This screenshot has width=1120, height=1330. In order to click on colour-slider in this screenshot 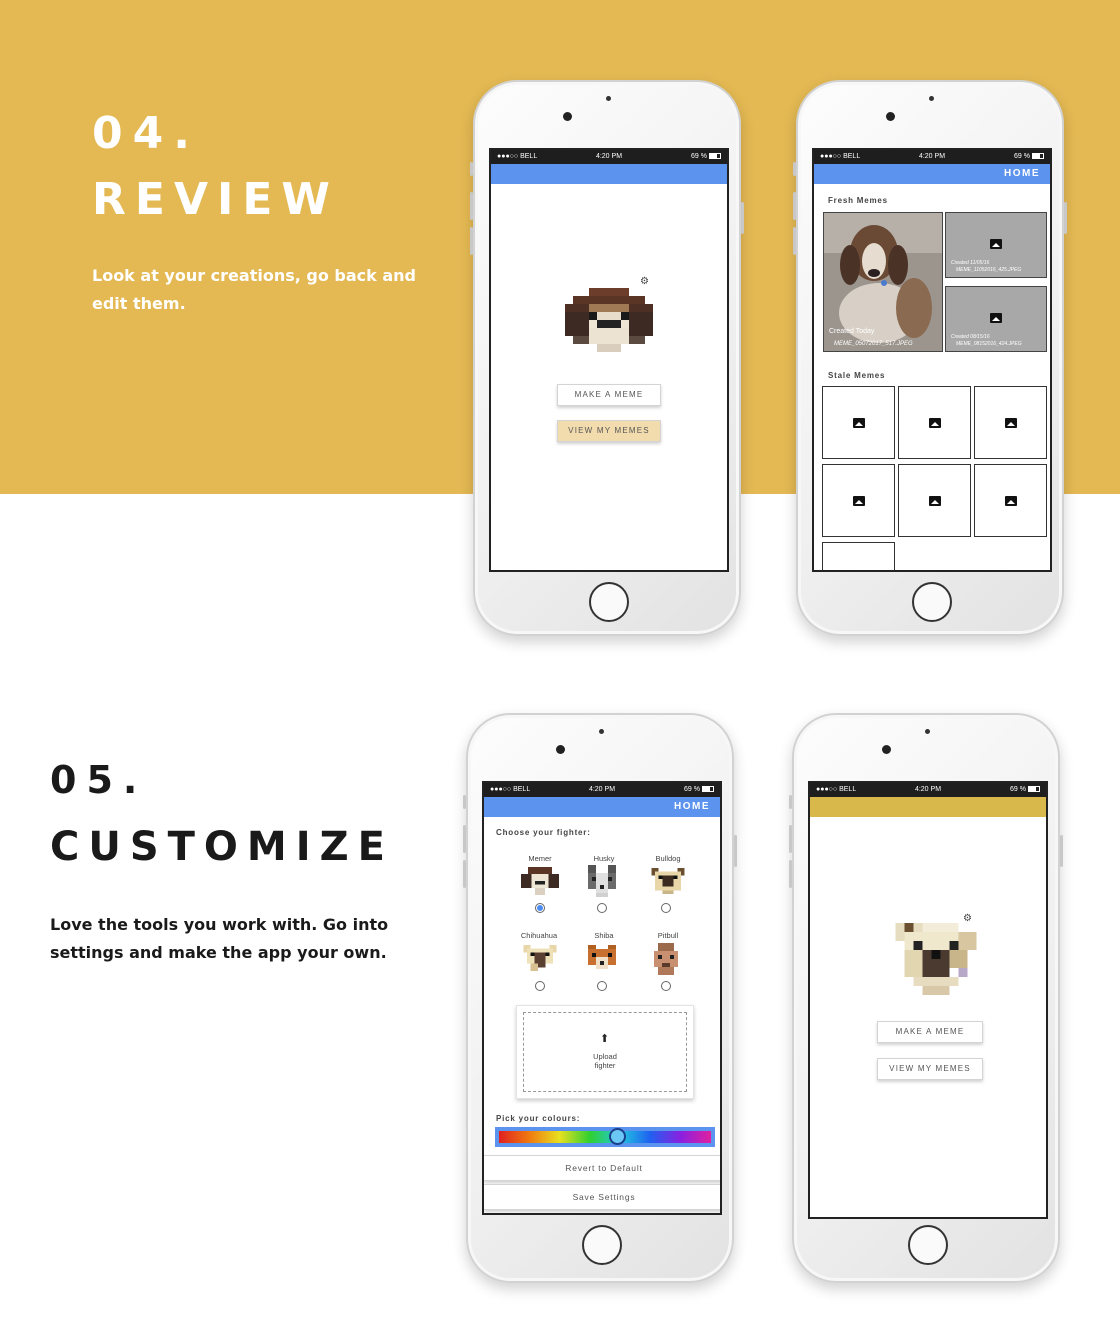, I will do `click(605, 1137)`.